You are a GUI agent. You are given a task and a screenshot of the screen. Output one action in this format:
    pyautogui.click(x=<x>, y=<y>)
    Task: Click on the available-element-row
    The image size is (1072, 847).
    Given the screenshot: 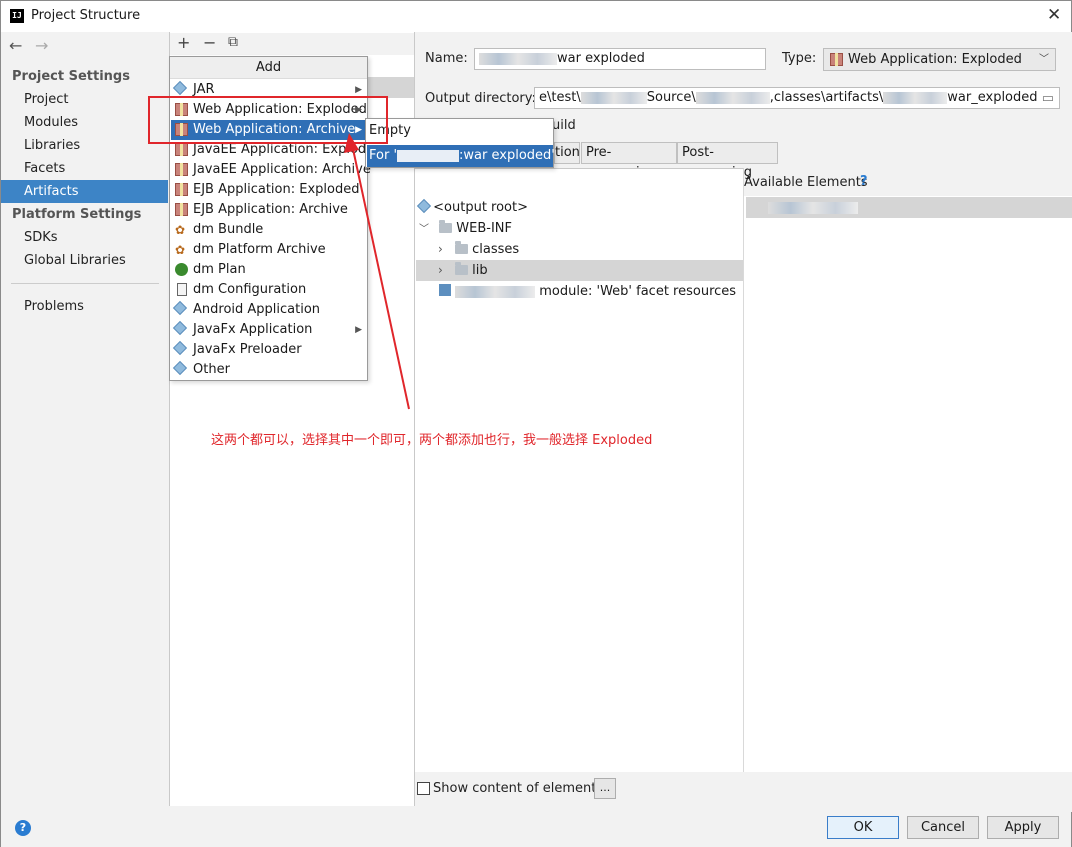 What is the action you would take?
    pyautogui.click(x=909, y=207)
    